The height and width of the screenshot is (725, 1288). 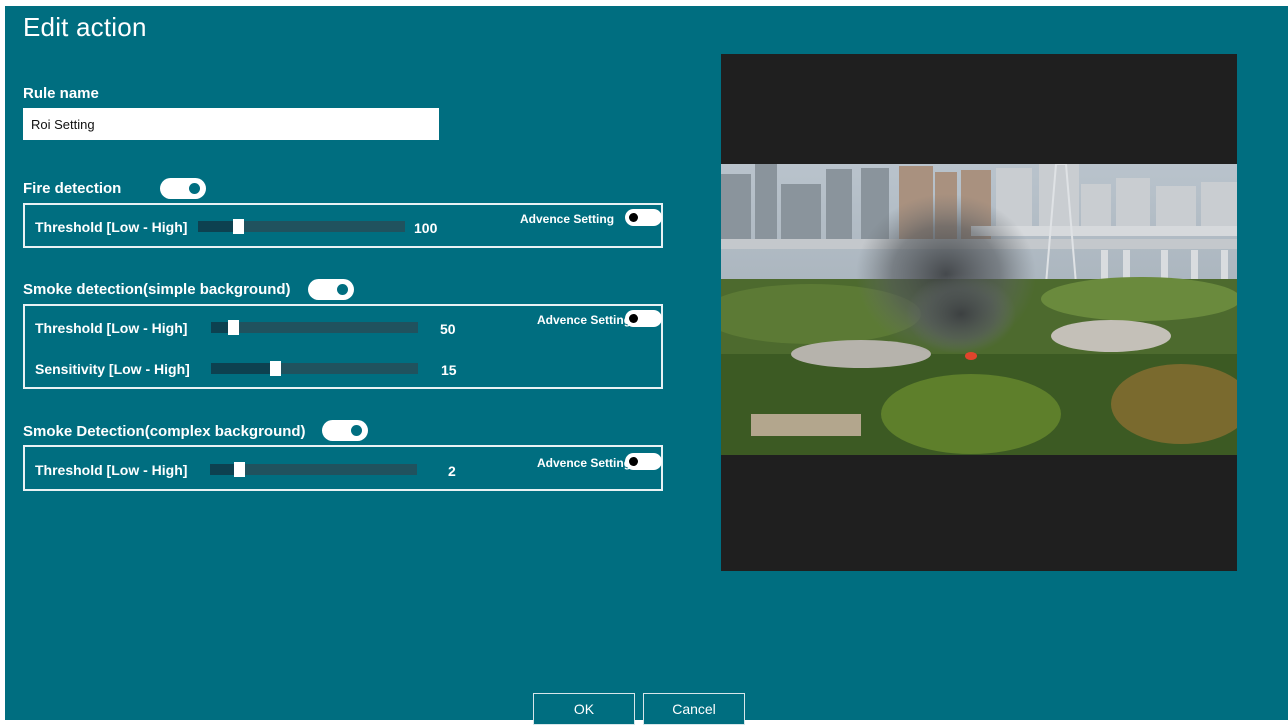 I want to click on cancel-button: Cancel, so click(x=694, y=709).